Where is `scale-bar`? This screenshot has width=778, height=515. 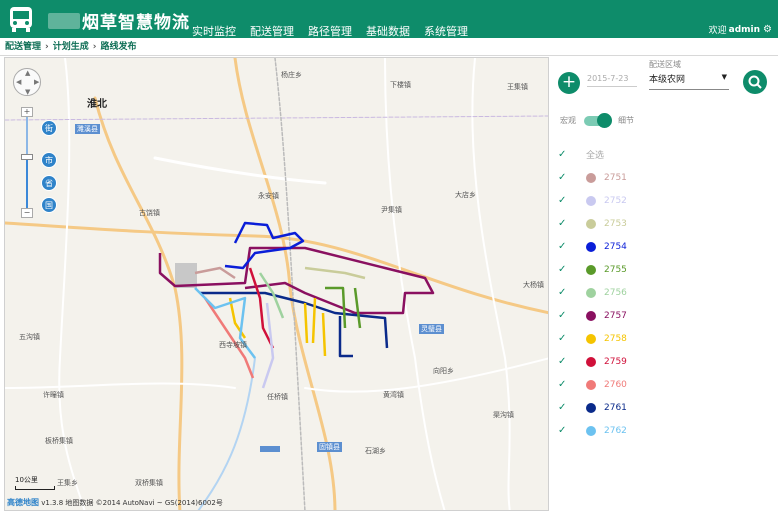 scale-bar is located at coordinates (35, 488).